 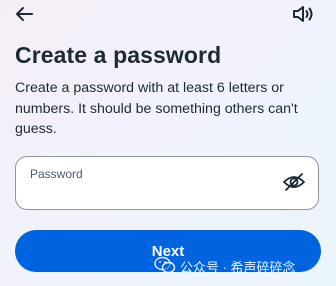 I want to click on eye-slash-icon, so click(x=294, y=184).